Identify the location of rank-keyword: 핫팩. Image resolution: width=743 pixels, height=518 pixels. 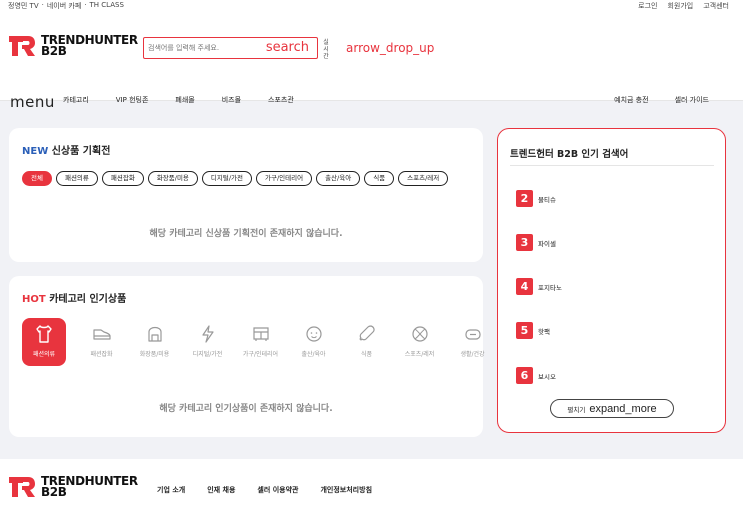
(544, 331).